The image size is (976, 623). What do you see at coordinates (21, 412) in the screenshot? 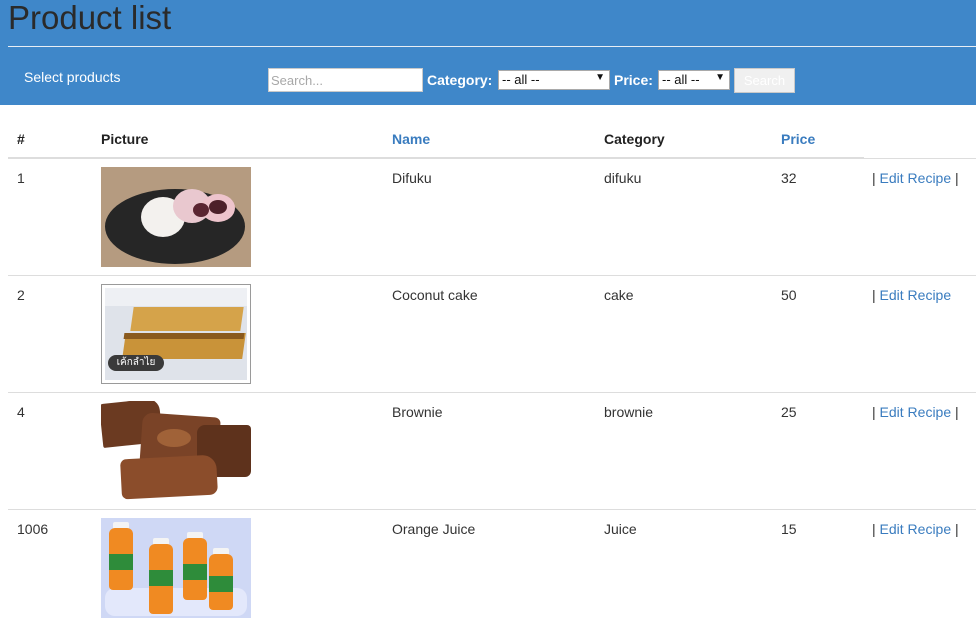
I see `row-id: 4` at bounding box center [21, 412].